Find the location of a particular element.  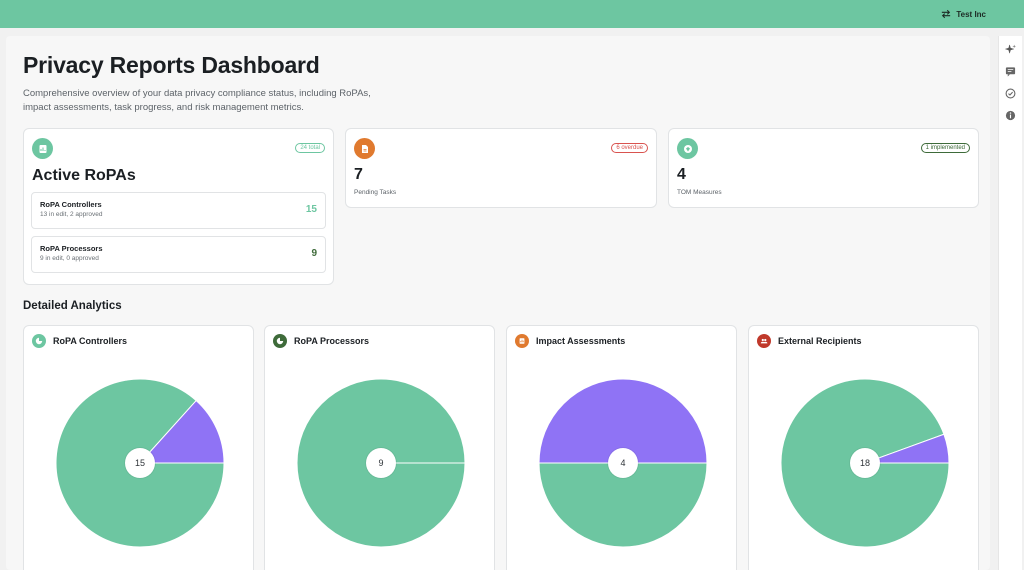

swap-icon is located at coordinates (946, 14).